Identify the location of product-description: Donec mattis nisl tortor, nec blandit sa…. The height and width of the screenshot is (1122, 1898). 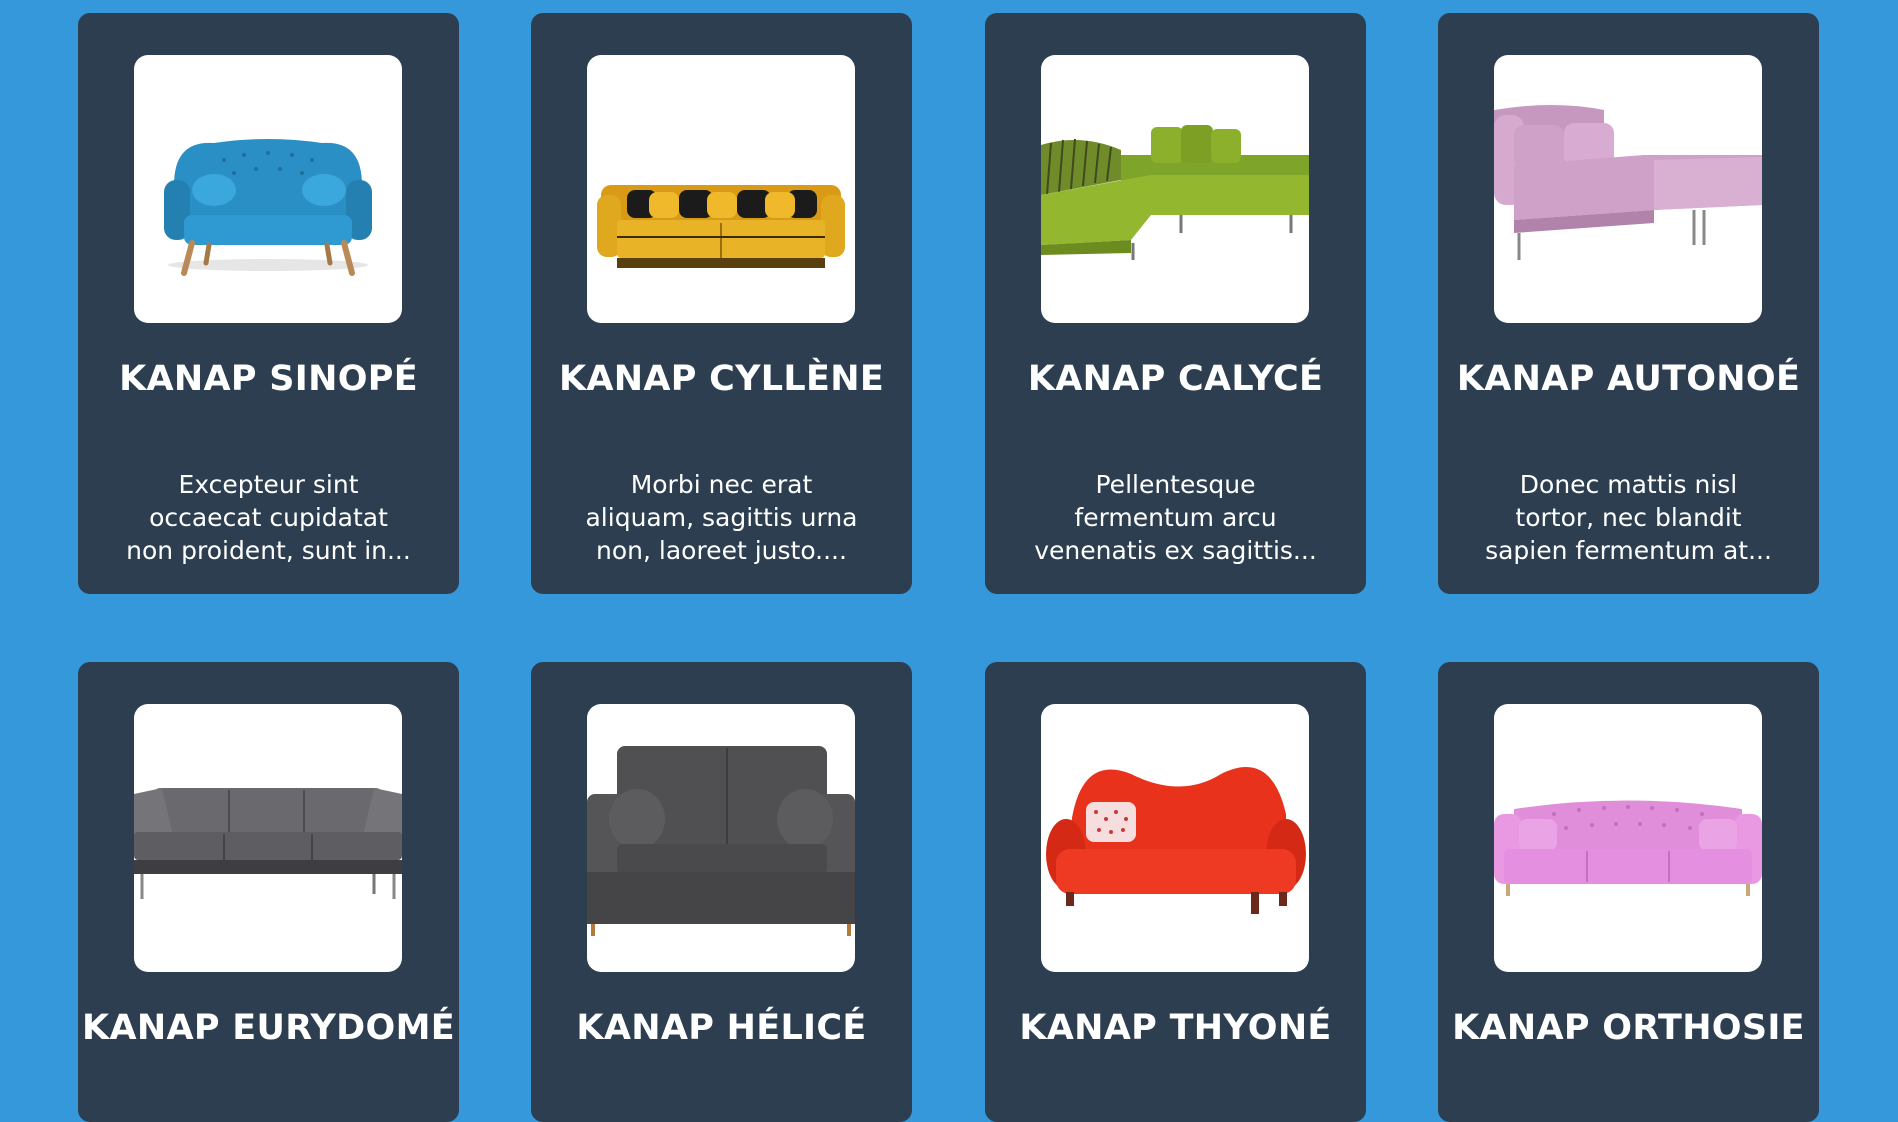
(1628, 517).